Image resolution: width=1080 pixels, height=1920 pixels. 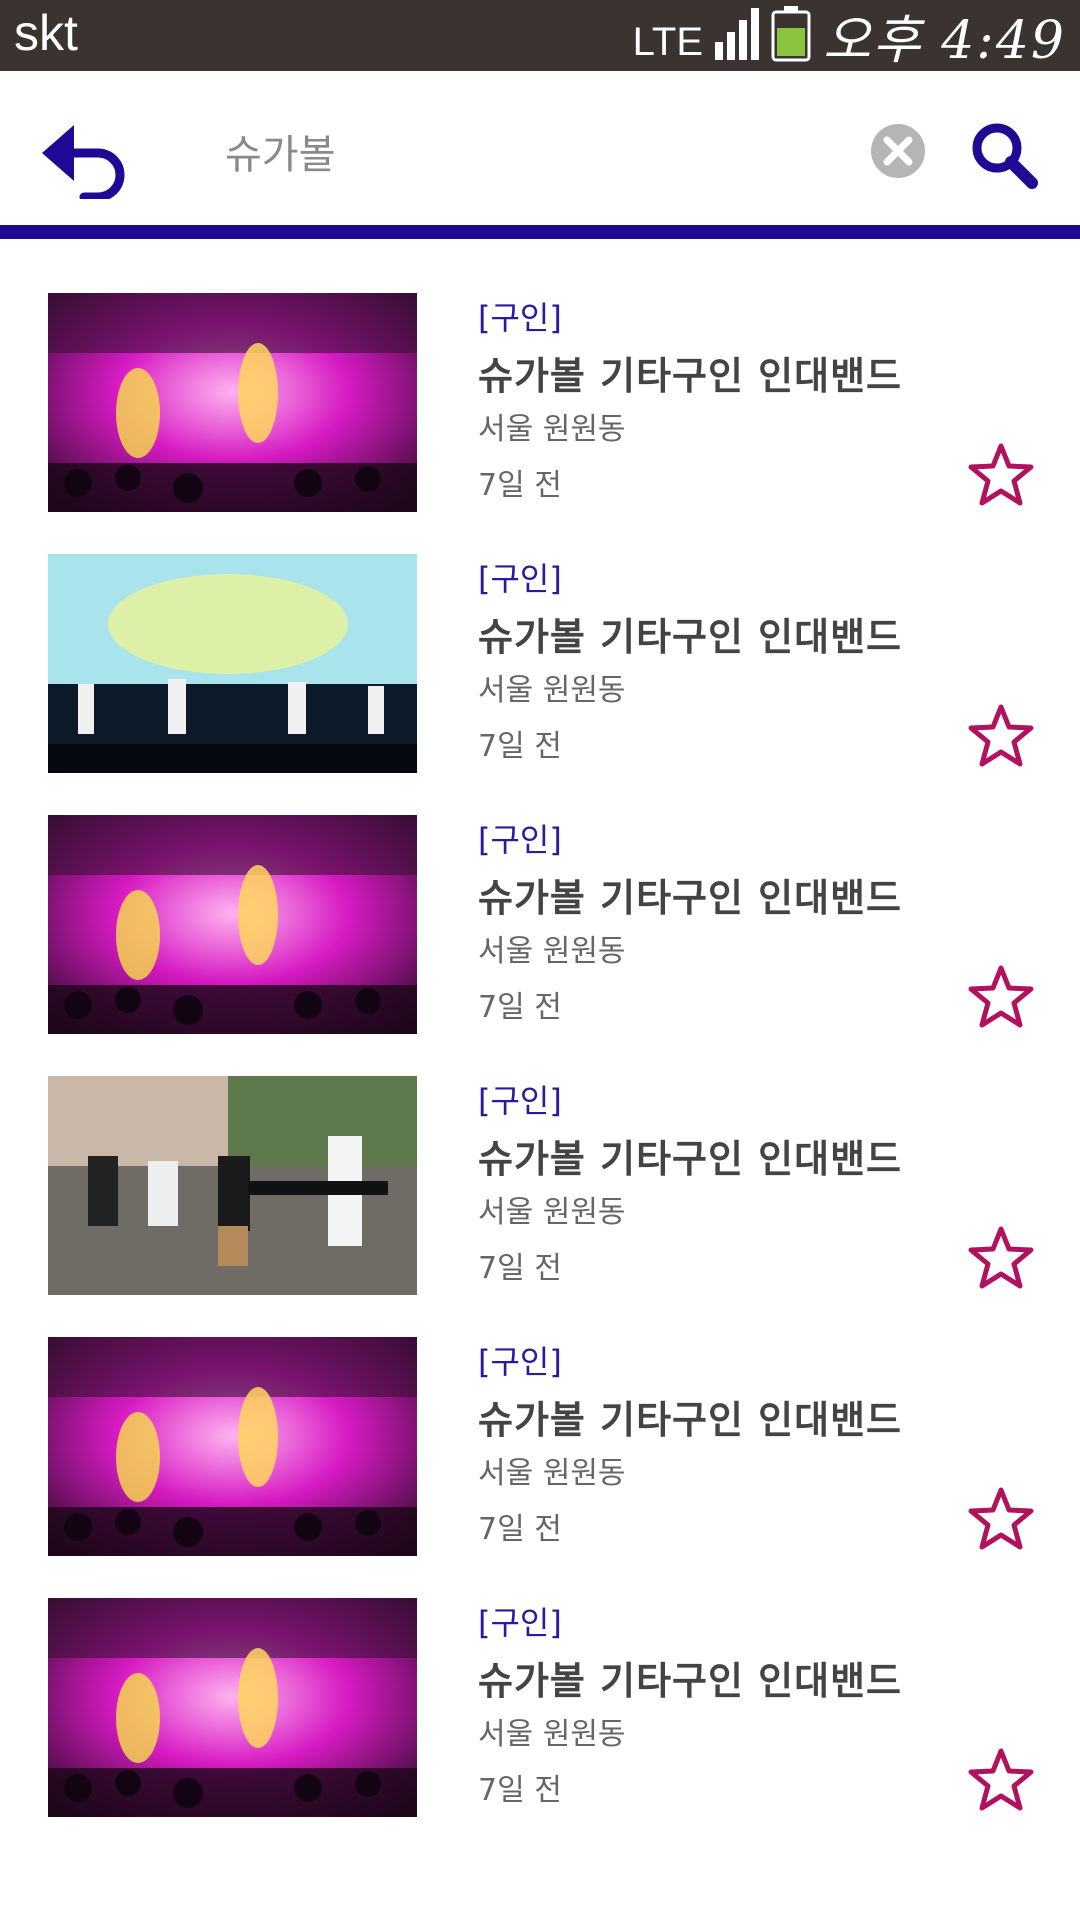 I want to click on undo-arrow-icon, so click(x=83, y=163).